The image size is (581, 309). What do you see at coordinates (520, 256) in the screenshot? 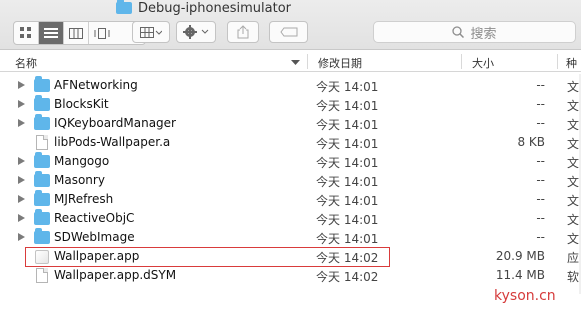
I see `file-size: 20.9 MB` at bounding box center [520, 256].